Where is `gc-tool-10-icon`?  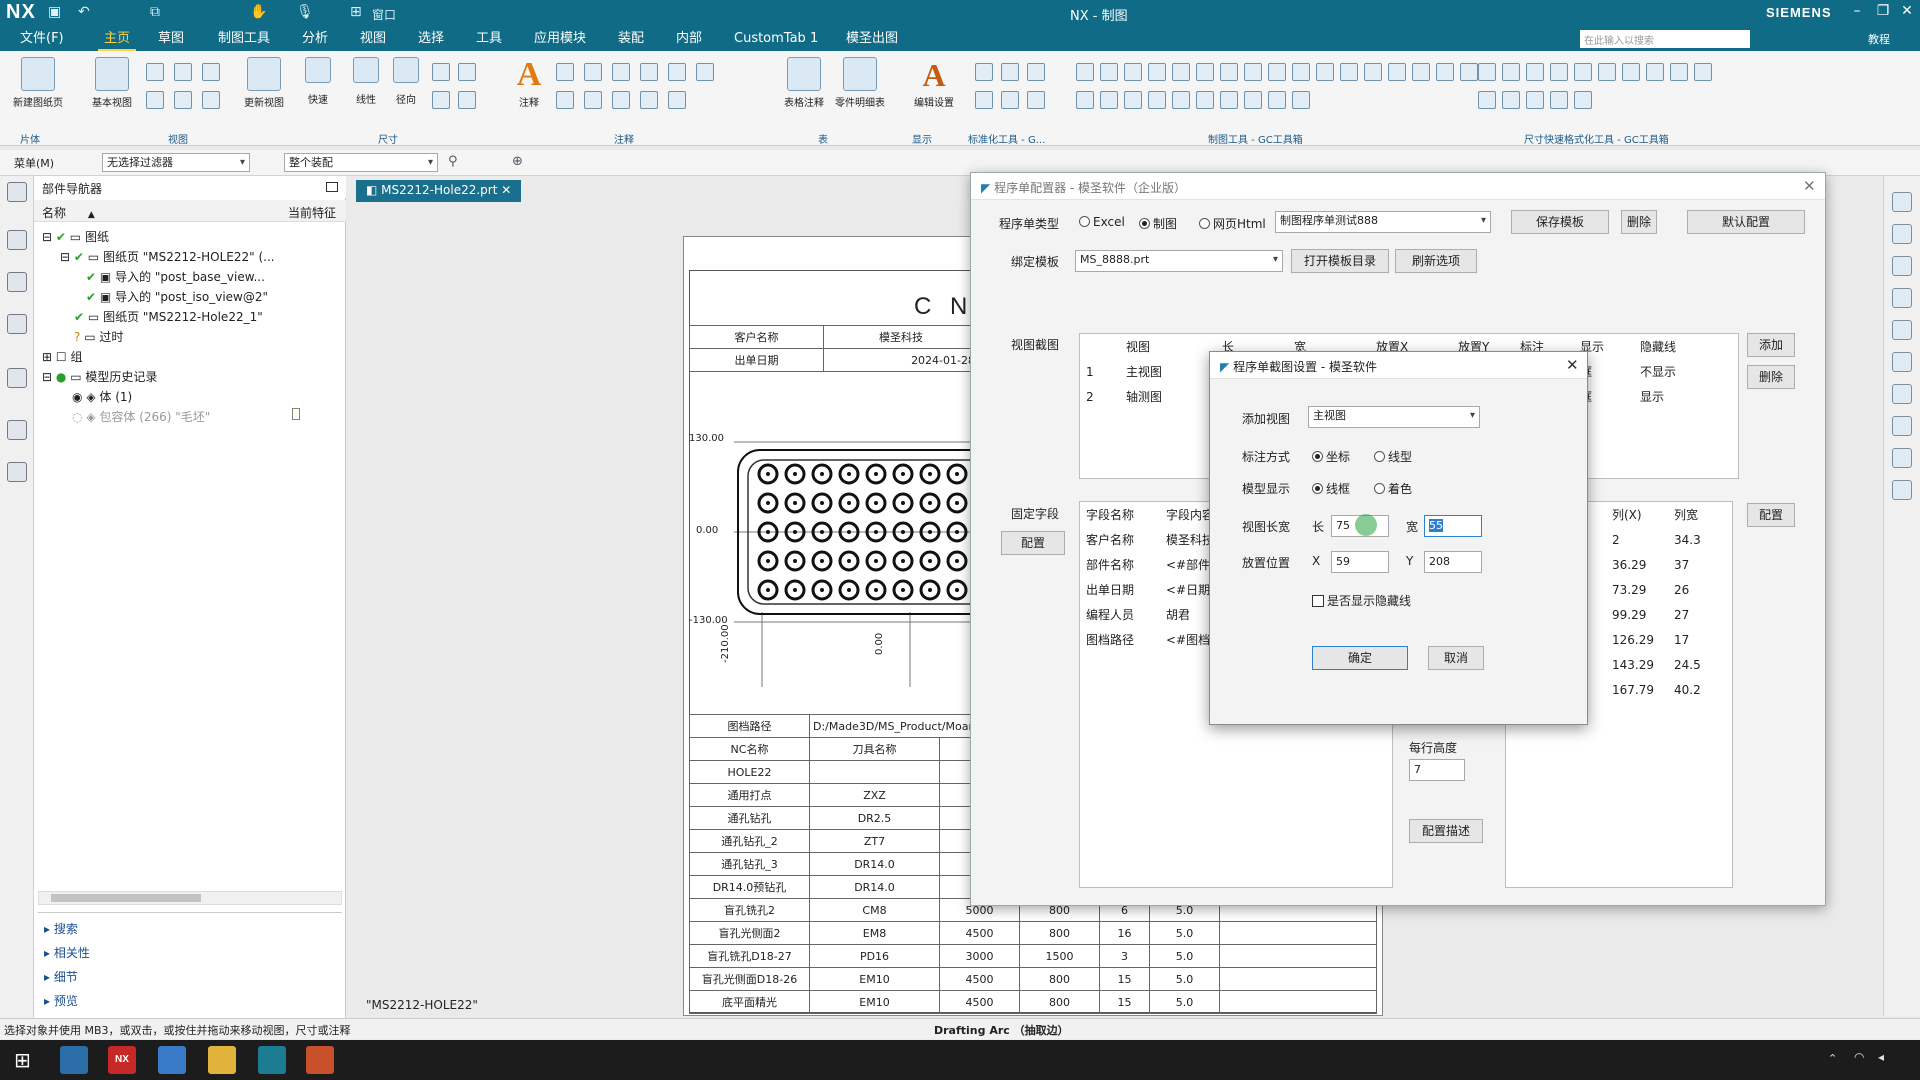 gc-tool-10-icon is located at coordinates (1301, 72).